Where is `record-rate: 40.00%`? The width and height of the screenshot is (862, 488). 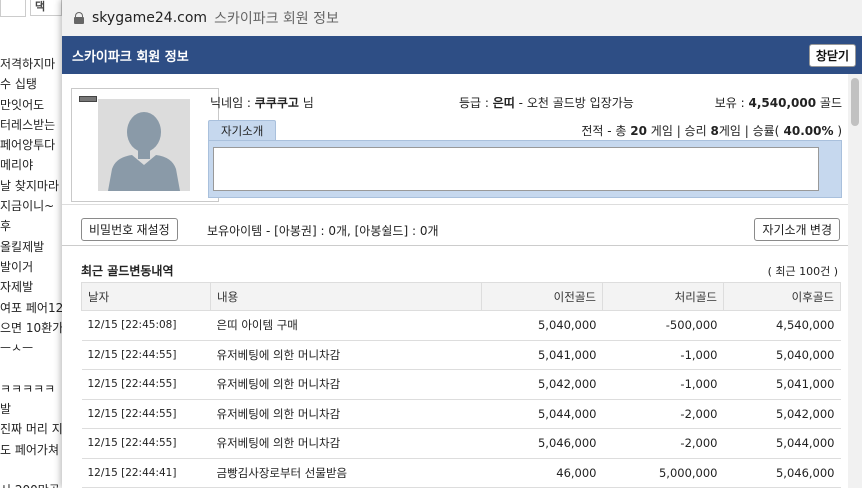
record-rate: 40.00% is located at coordinates (806, 131).